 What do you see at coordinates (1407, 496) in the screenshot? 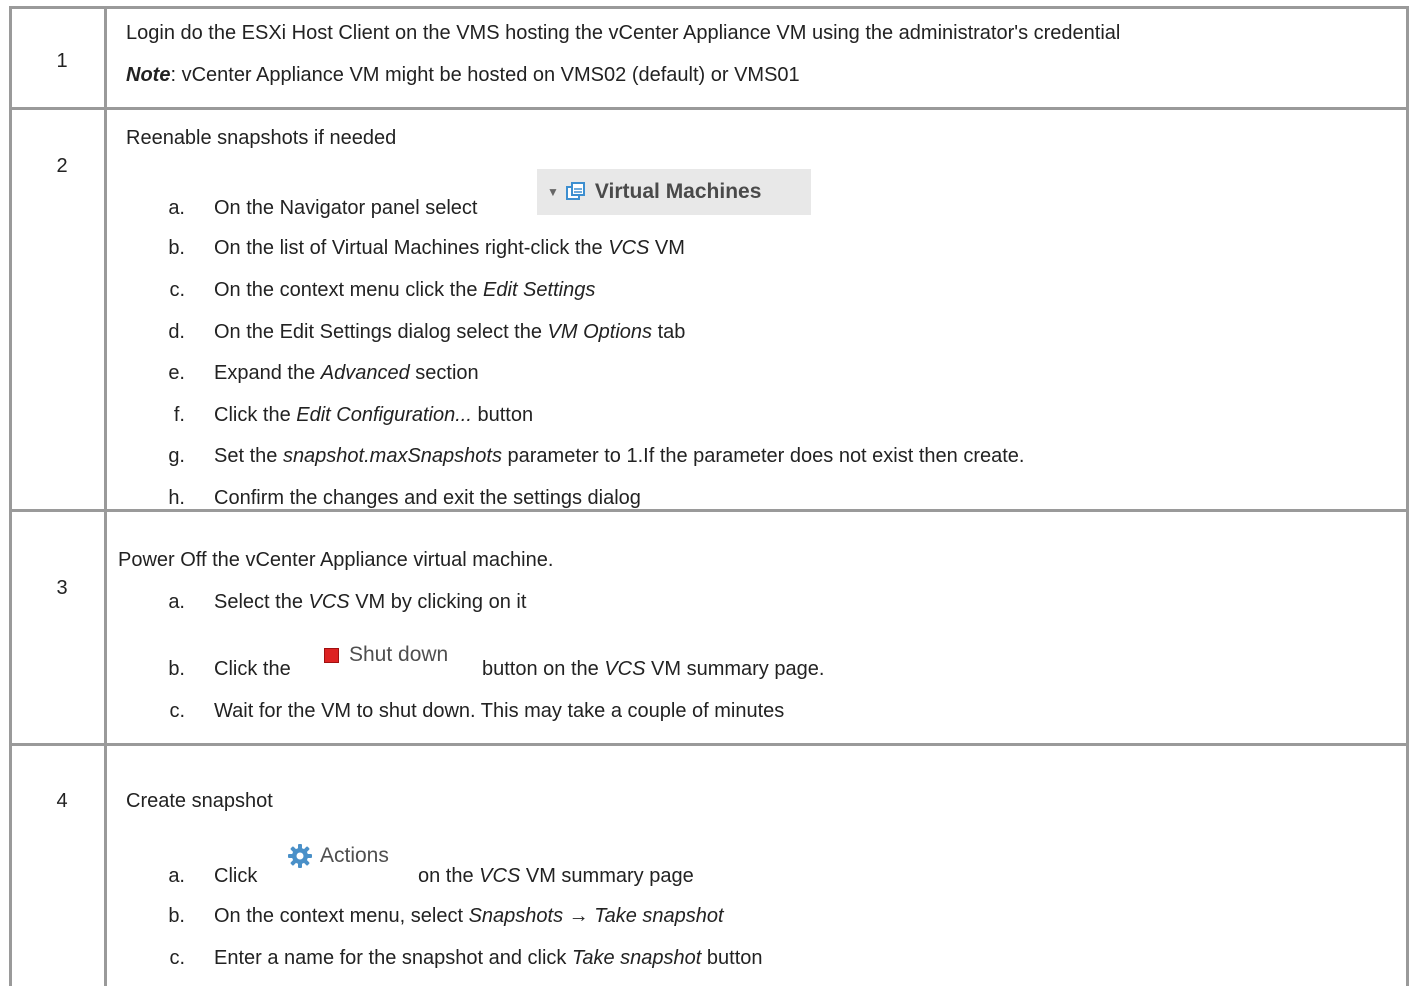
I see `table-border-right` at bounding box center [1407, 496].